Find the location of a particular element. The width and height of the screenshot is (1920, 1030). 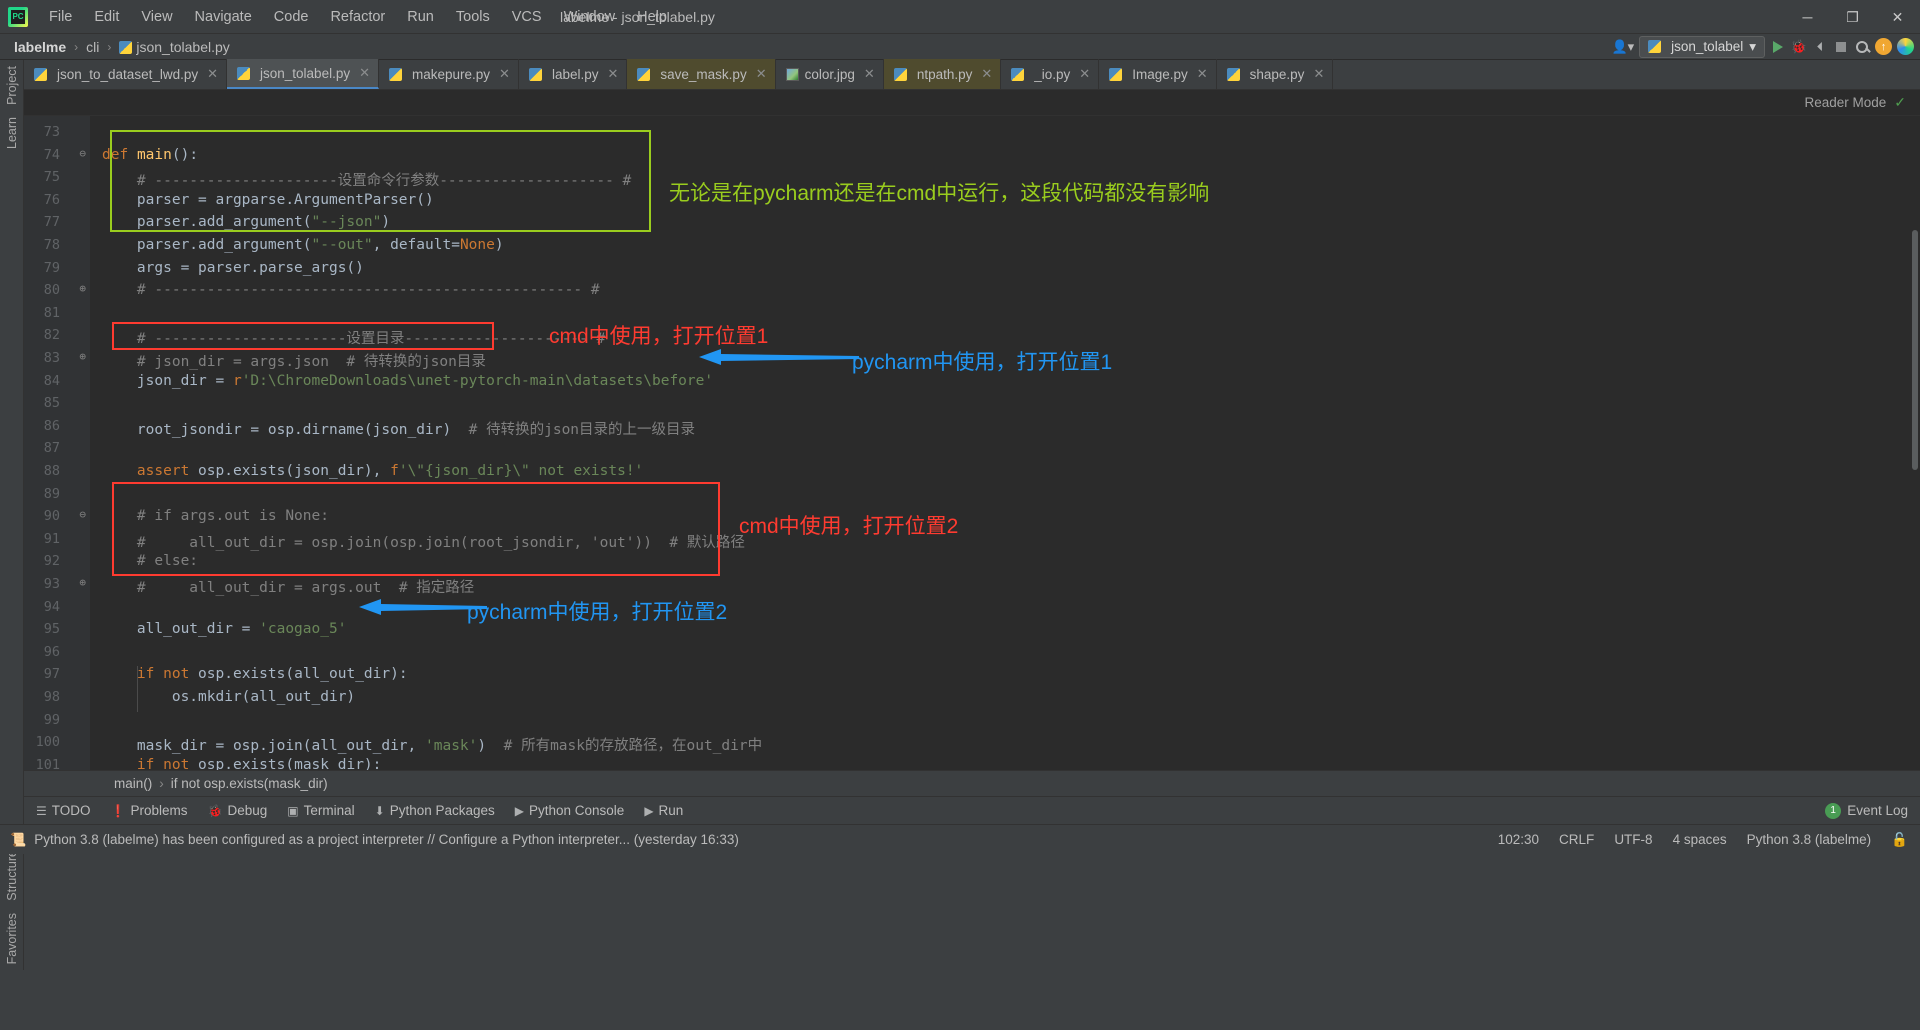

event-log-area: 1 Event Log is located at coordinates (1866, 810).